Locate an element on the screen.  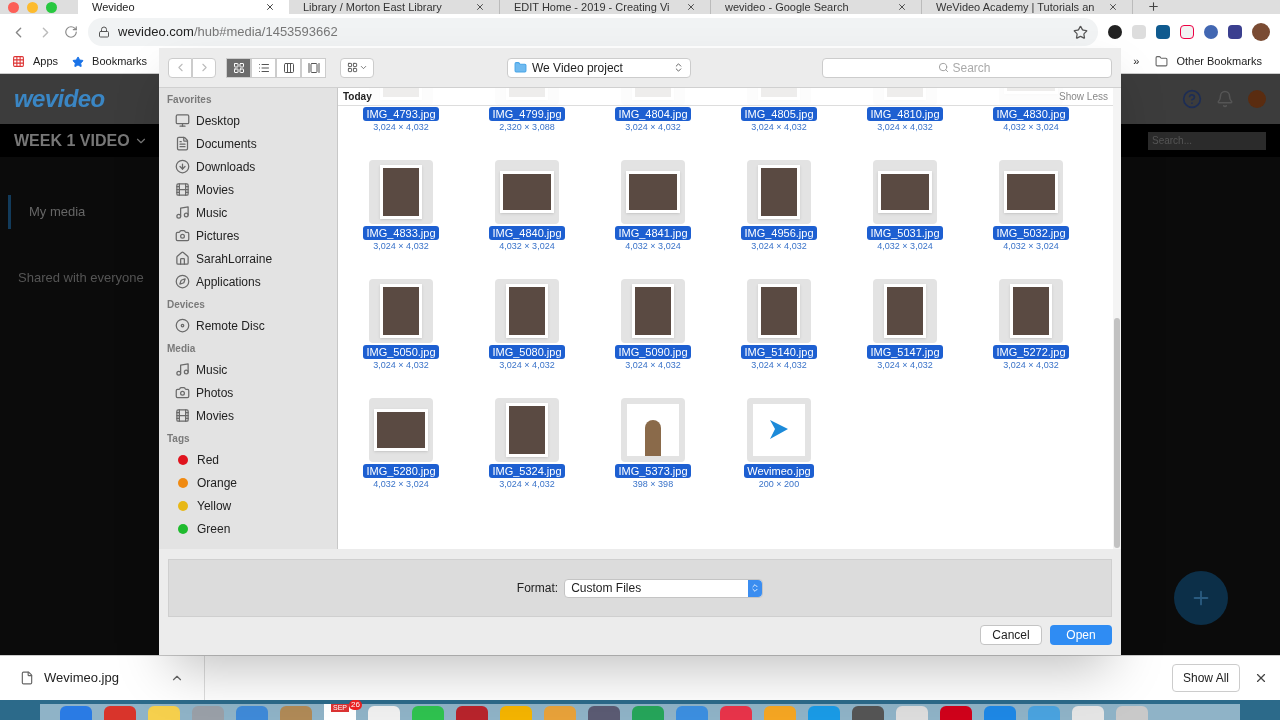
sidebar-item: Red is located at coordinates (252, 459).